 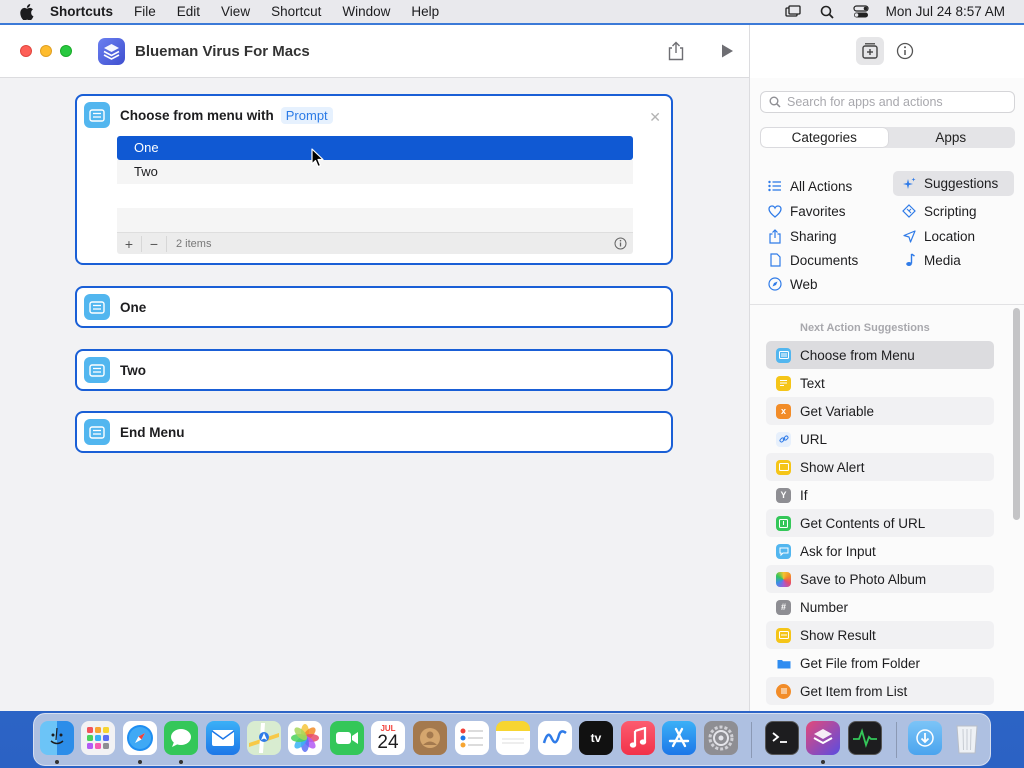 What do you see at coordinates (555, 738) in the screenshot?
I see `freeform-icon` at bounding box center [555, 738].